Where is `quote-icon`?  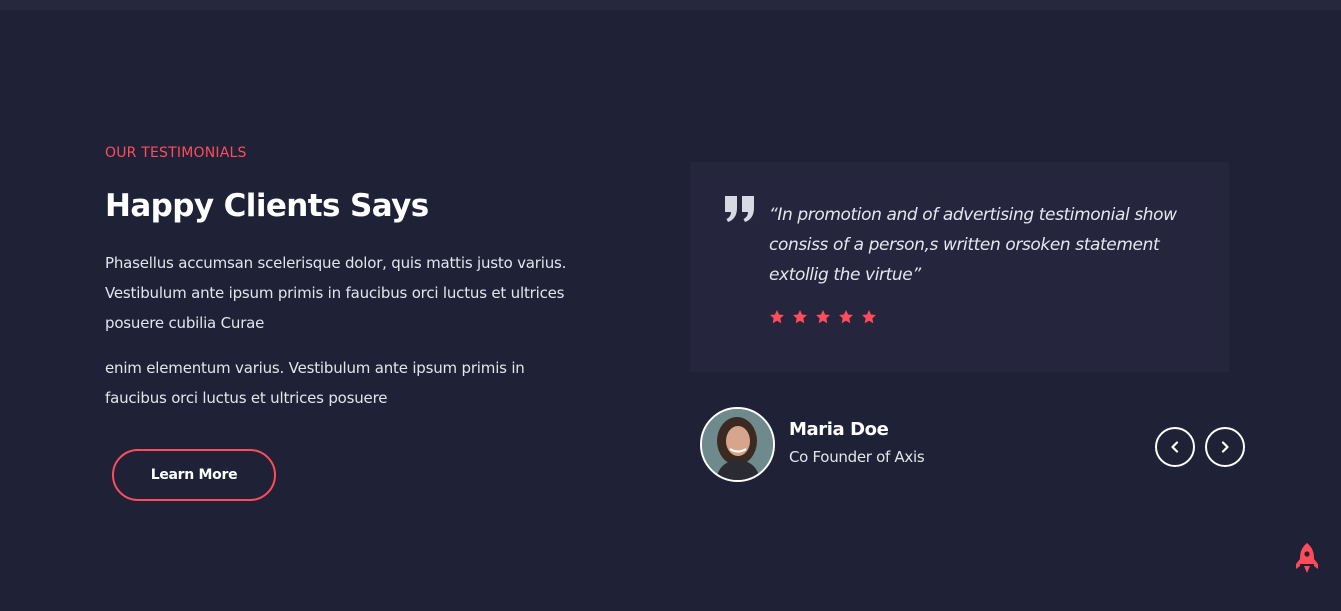 quote-icon is located at coordinates (739, 209).